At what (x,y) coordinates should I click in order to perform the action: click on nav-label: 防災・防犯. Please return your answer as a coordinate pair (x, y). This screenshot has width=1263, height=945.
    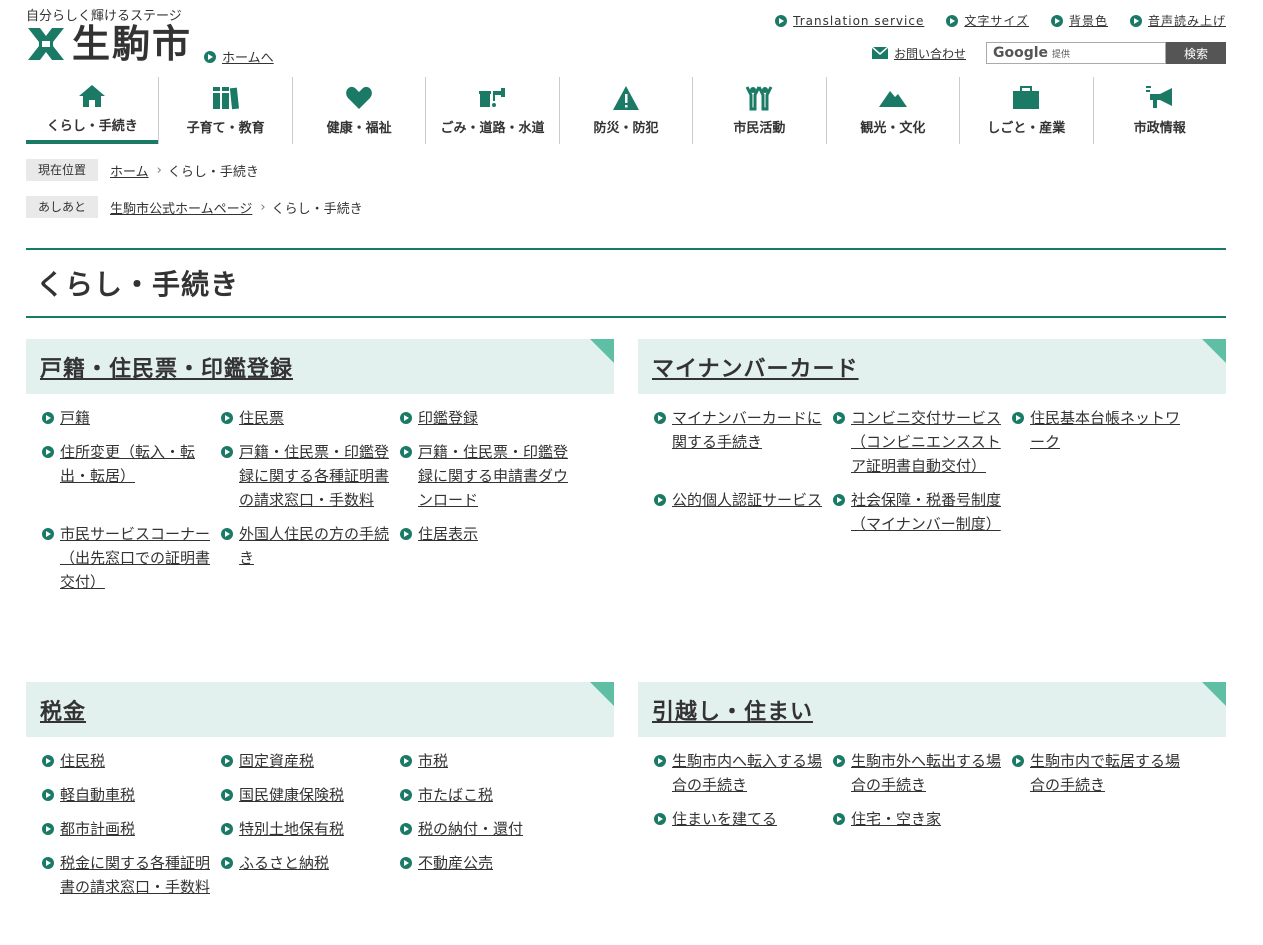
    Looking at the image, I should click on (626, 128).